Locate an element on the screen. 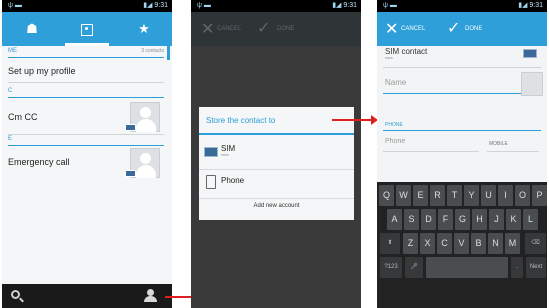 The height and width of the screenshot is (308, 549). key-g: G is located at coordinates (462, 219).